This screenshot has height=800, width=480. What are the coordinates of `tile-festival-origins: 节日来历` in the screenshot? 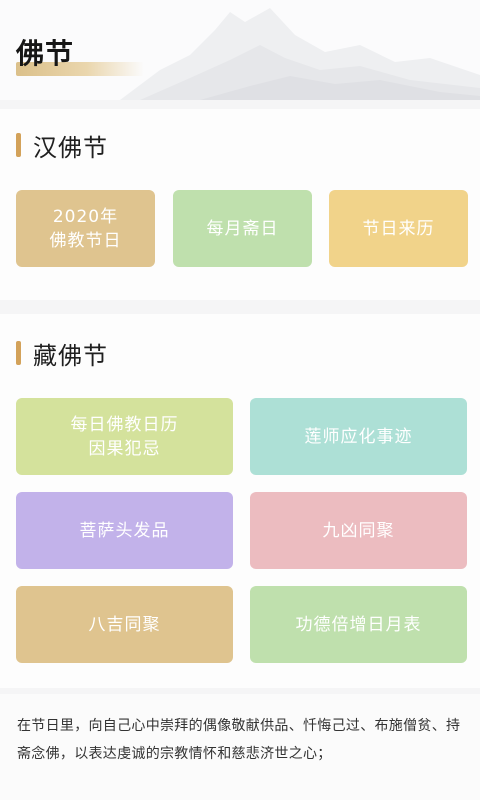 It's located at (398, 228).